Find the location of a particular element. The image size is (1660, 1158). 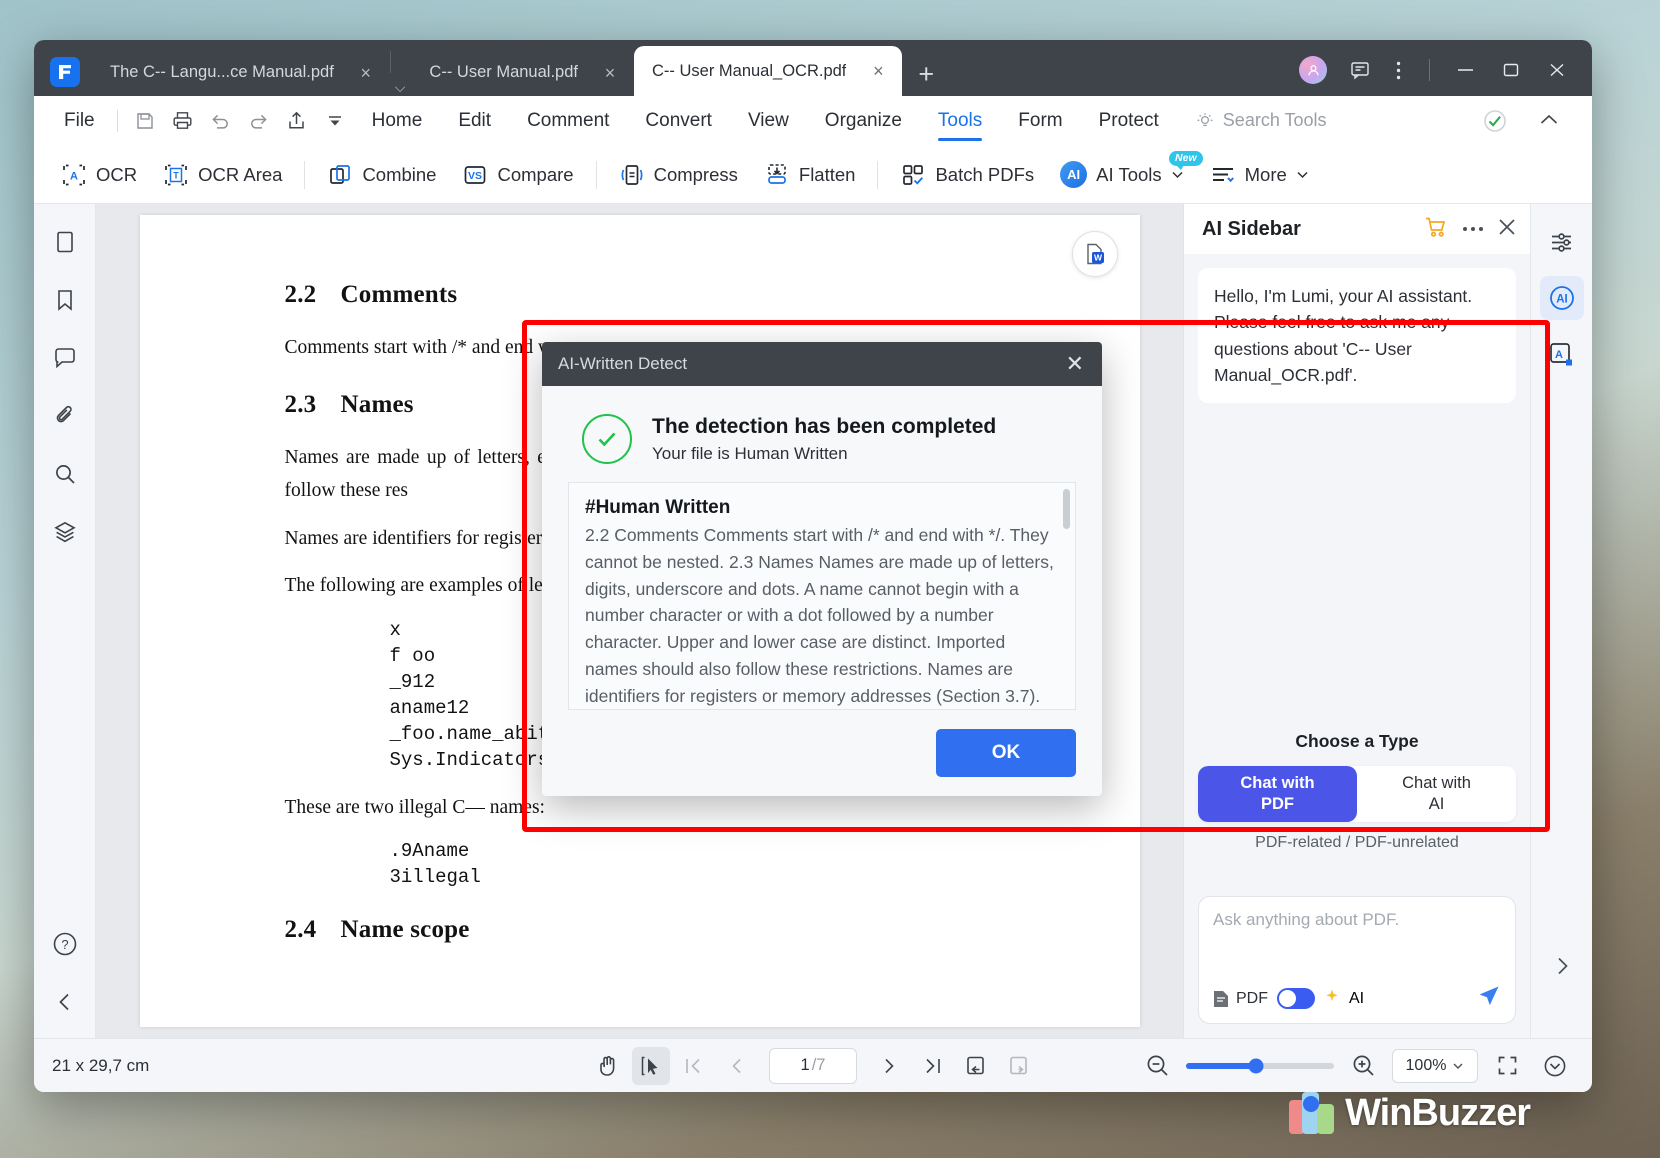

zoom-controls: 100% is located at coordinates (1356, 1066).